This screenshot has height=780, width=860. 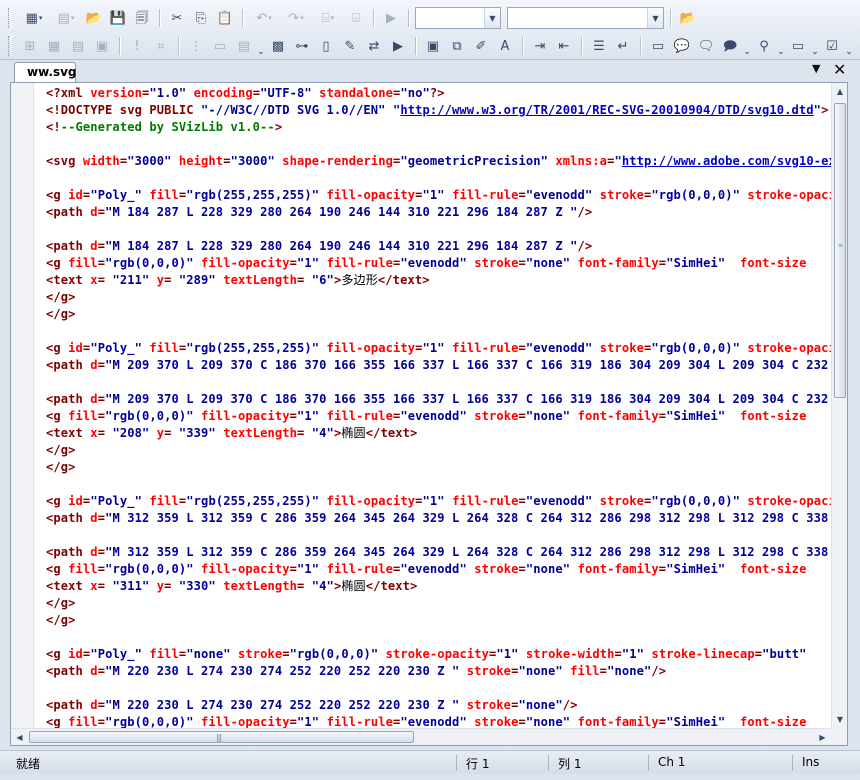 What do you see at coordinates (458, 18) in the screenshot?
I see `dropdown-combo-1: ▼` at bounding box center [458, 18].